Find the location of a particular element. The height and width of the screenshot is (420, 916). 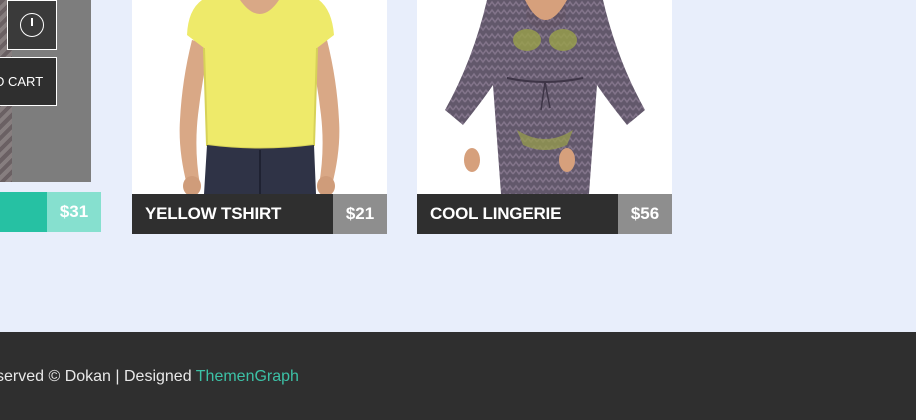

add-to-cart-label: D CART is located at coordinates (22, 81).